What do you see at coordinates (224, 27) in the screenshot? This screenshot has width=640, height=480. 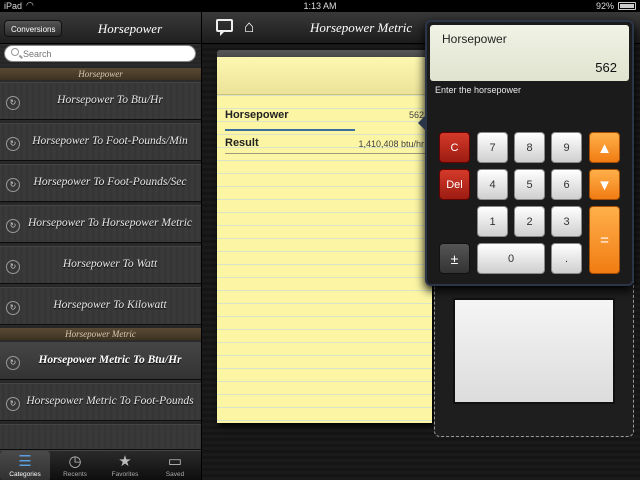 I see `chat-icon` at bounding box center [224, 27].